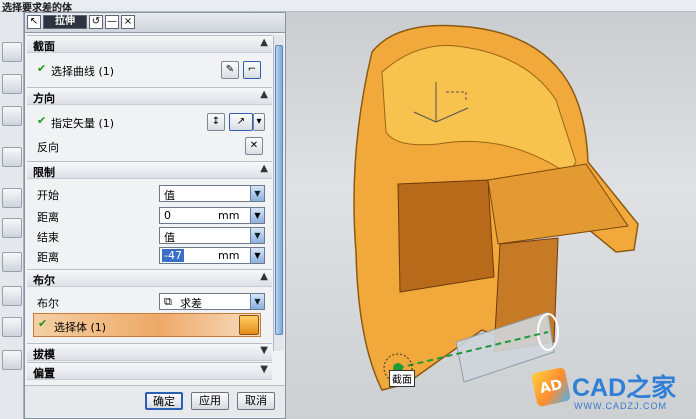  I want to click on dialog-header: ↖ 拉伸 ↺ — ×, so click(155, 23).